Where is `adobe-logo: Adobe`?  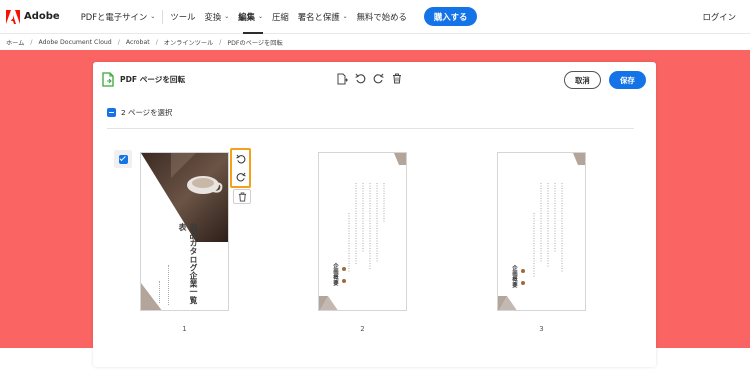 adobe-logo: Adobe is located at coordinates (33, 16).